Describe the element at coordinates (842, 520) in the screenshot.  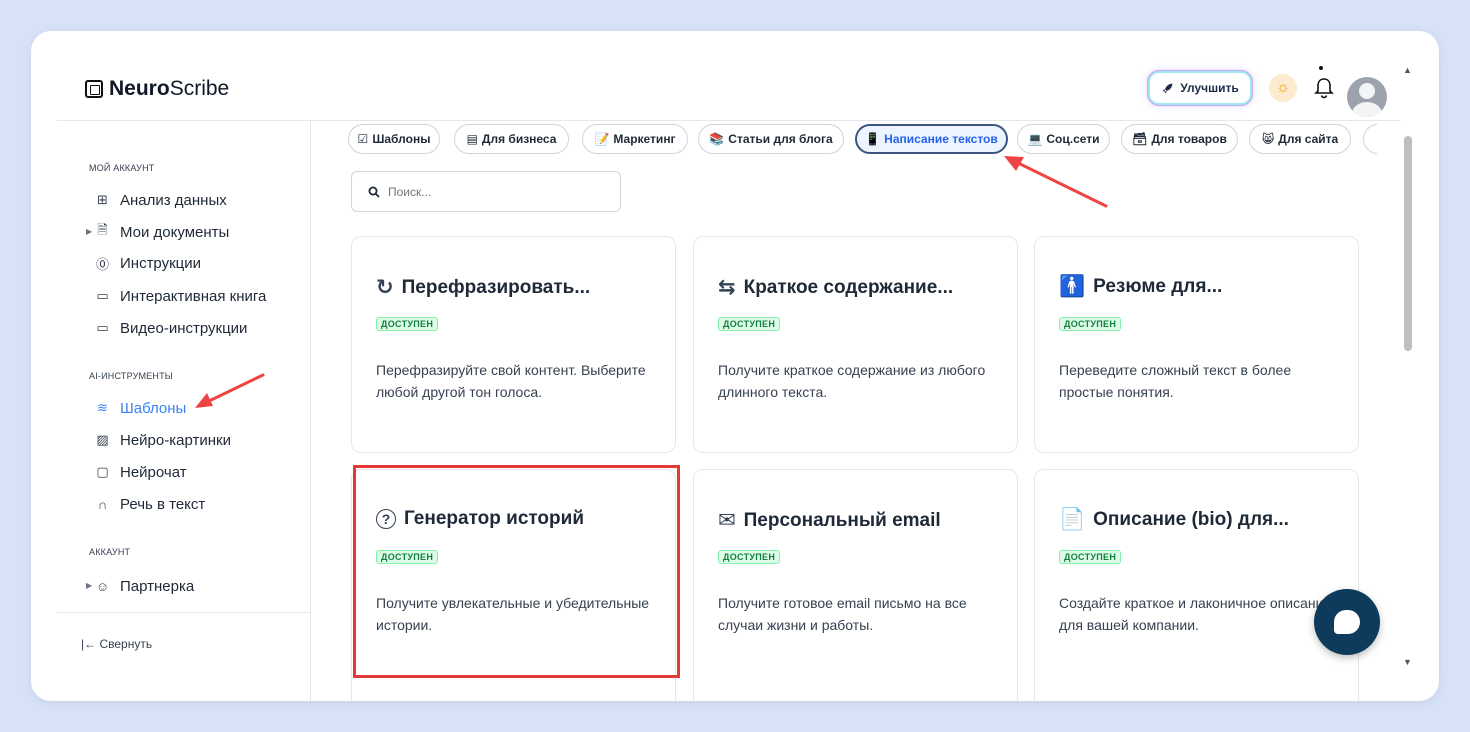
I see `card-title-text: Персональный email` at that location.